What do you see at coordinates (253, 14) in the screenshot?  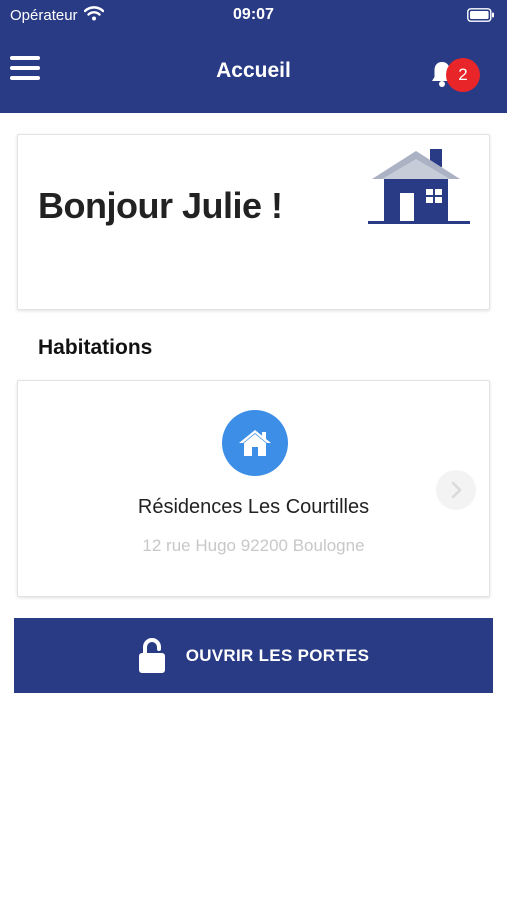 I see `status-time: 09:07` at bounding box center [253, 14].